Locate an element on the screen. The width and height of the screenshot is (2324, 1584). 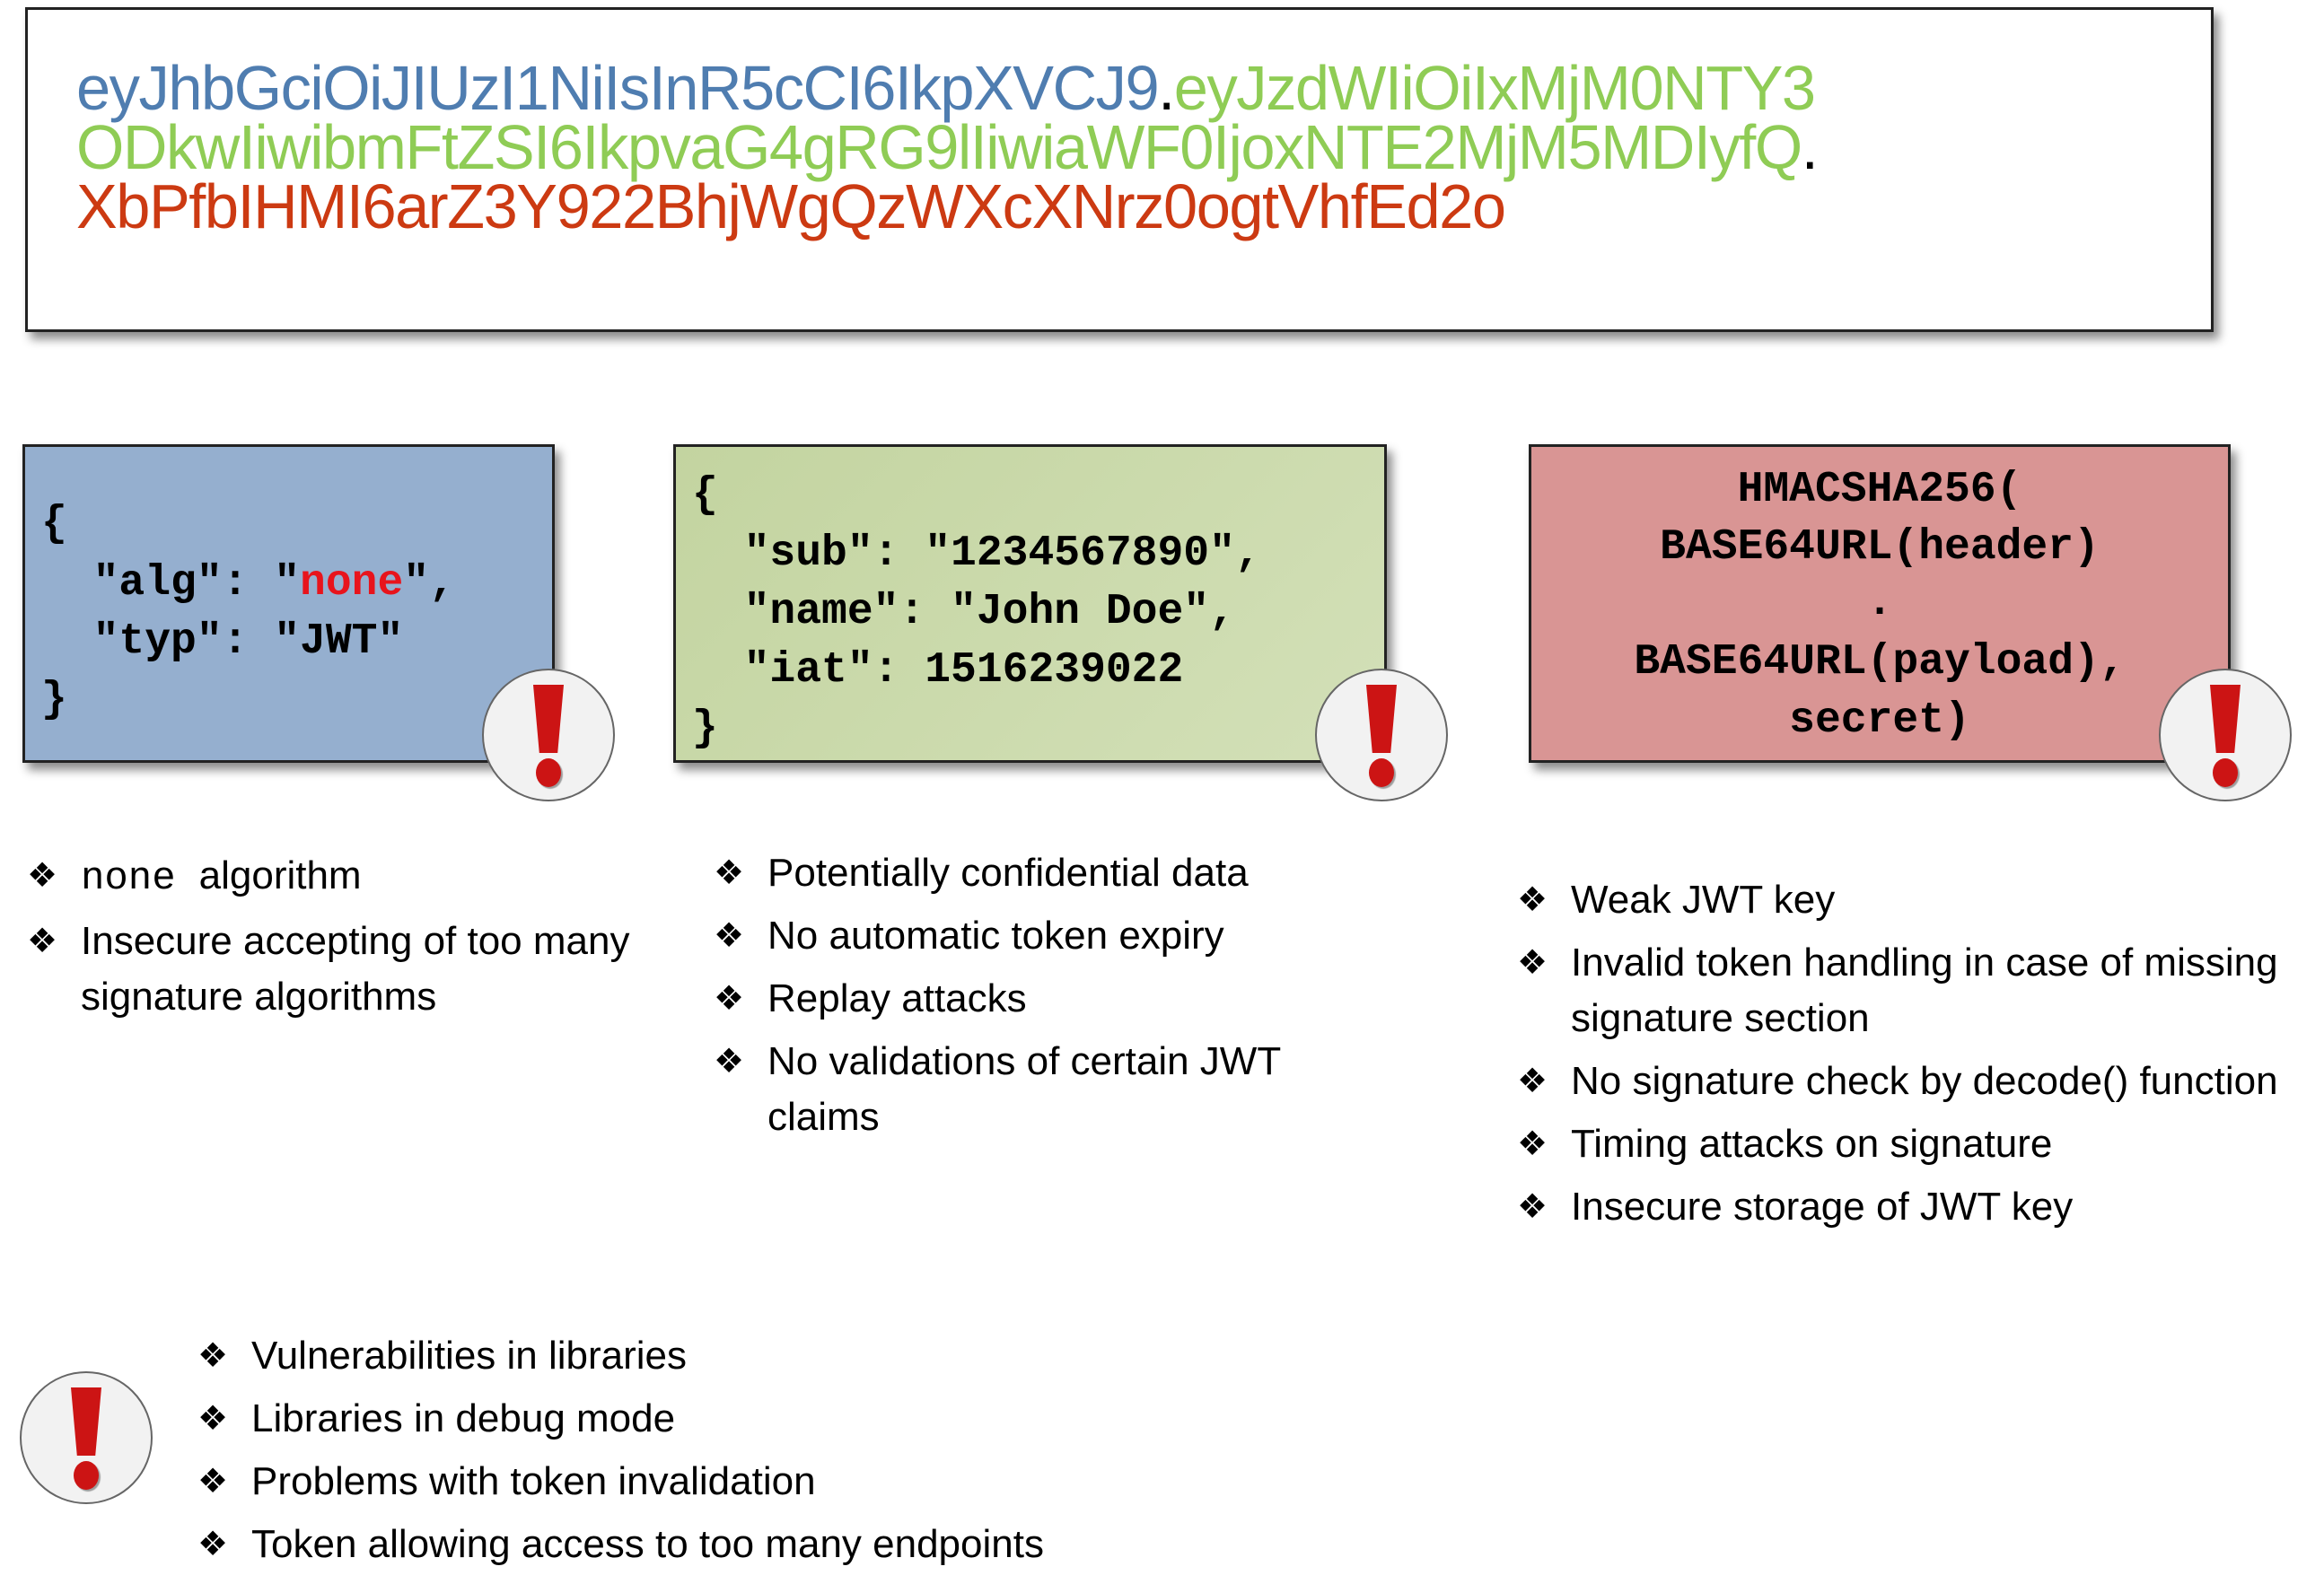
signature-line: secret) is located at coordinates (1879, 720).